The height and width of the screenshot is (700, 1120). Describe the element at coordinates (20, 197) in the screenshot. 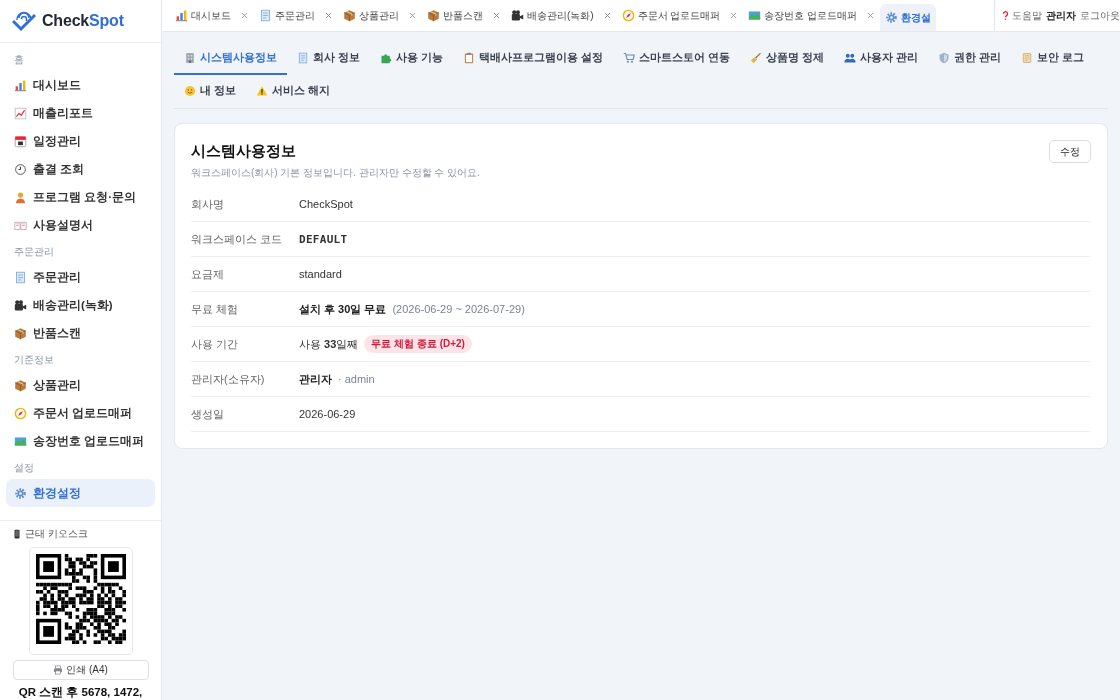

I see `person-icon` at that location.